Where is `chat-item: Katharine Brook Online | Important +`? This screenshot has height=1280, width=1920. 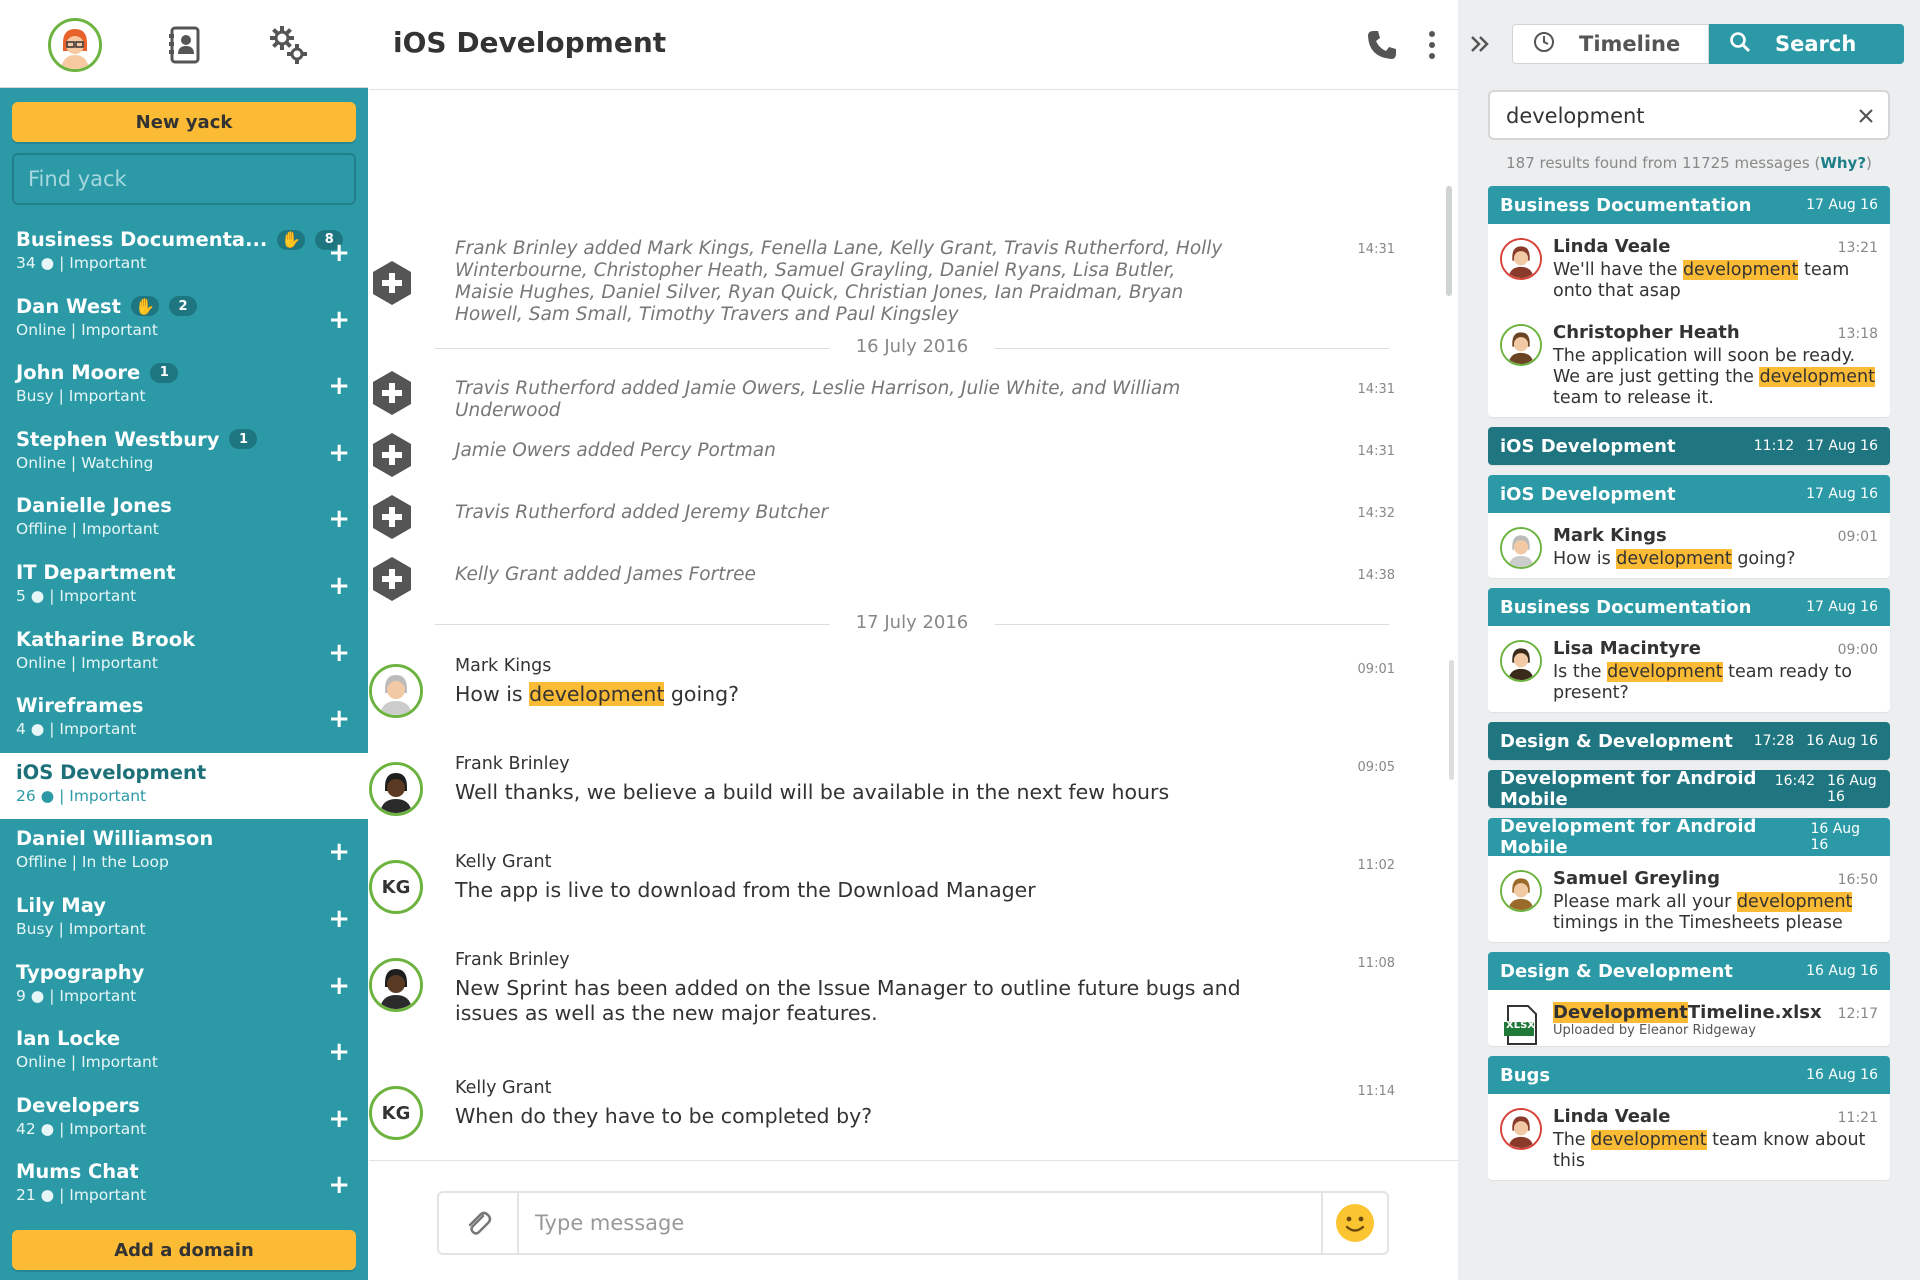 chat-item: Katharine Brook Online | Important + is located at coordinates (184, 653).